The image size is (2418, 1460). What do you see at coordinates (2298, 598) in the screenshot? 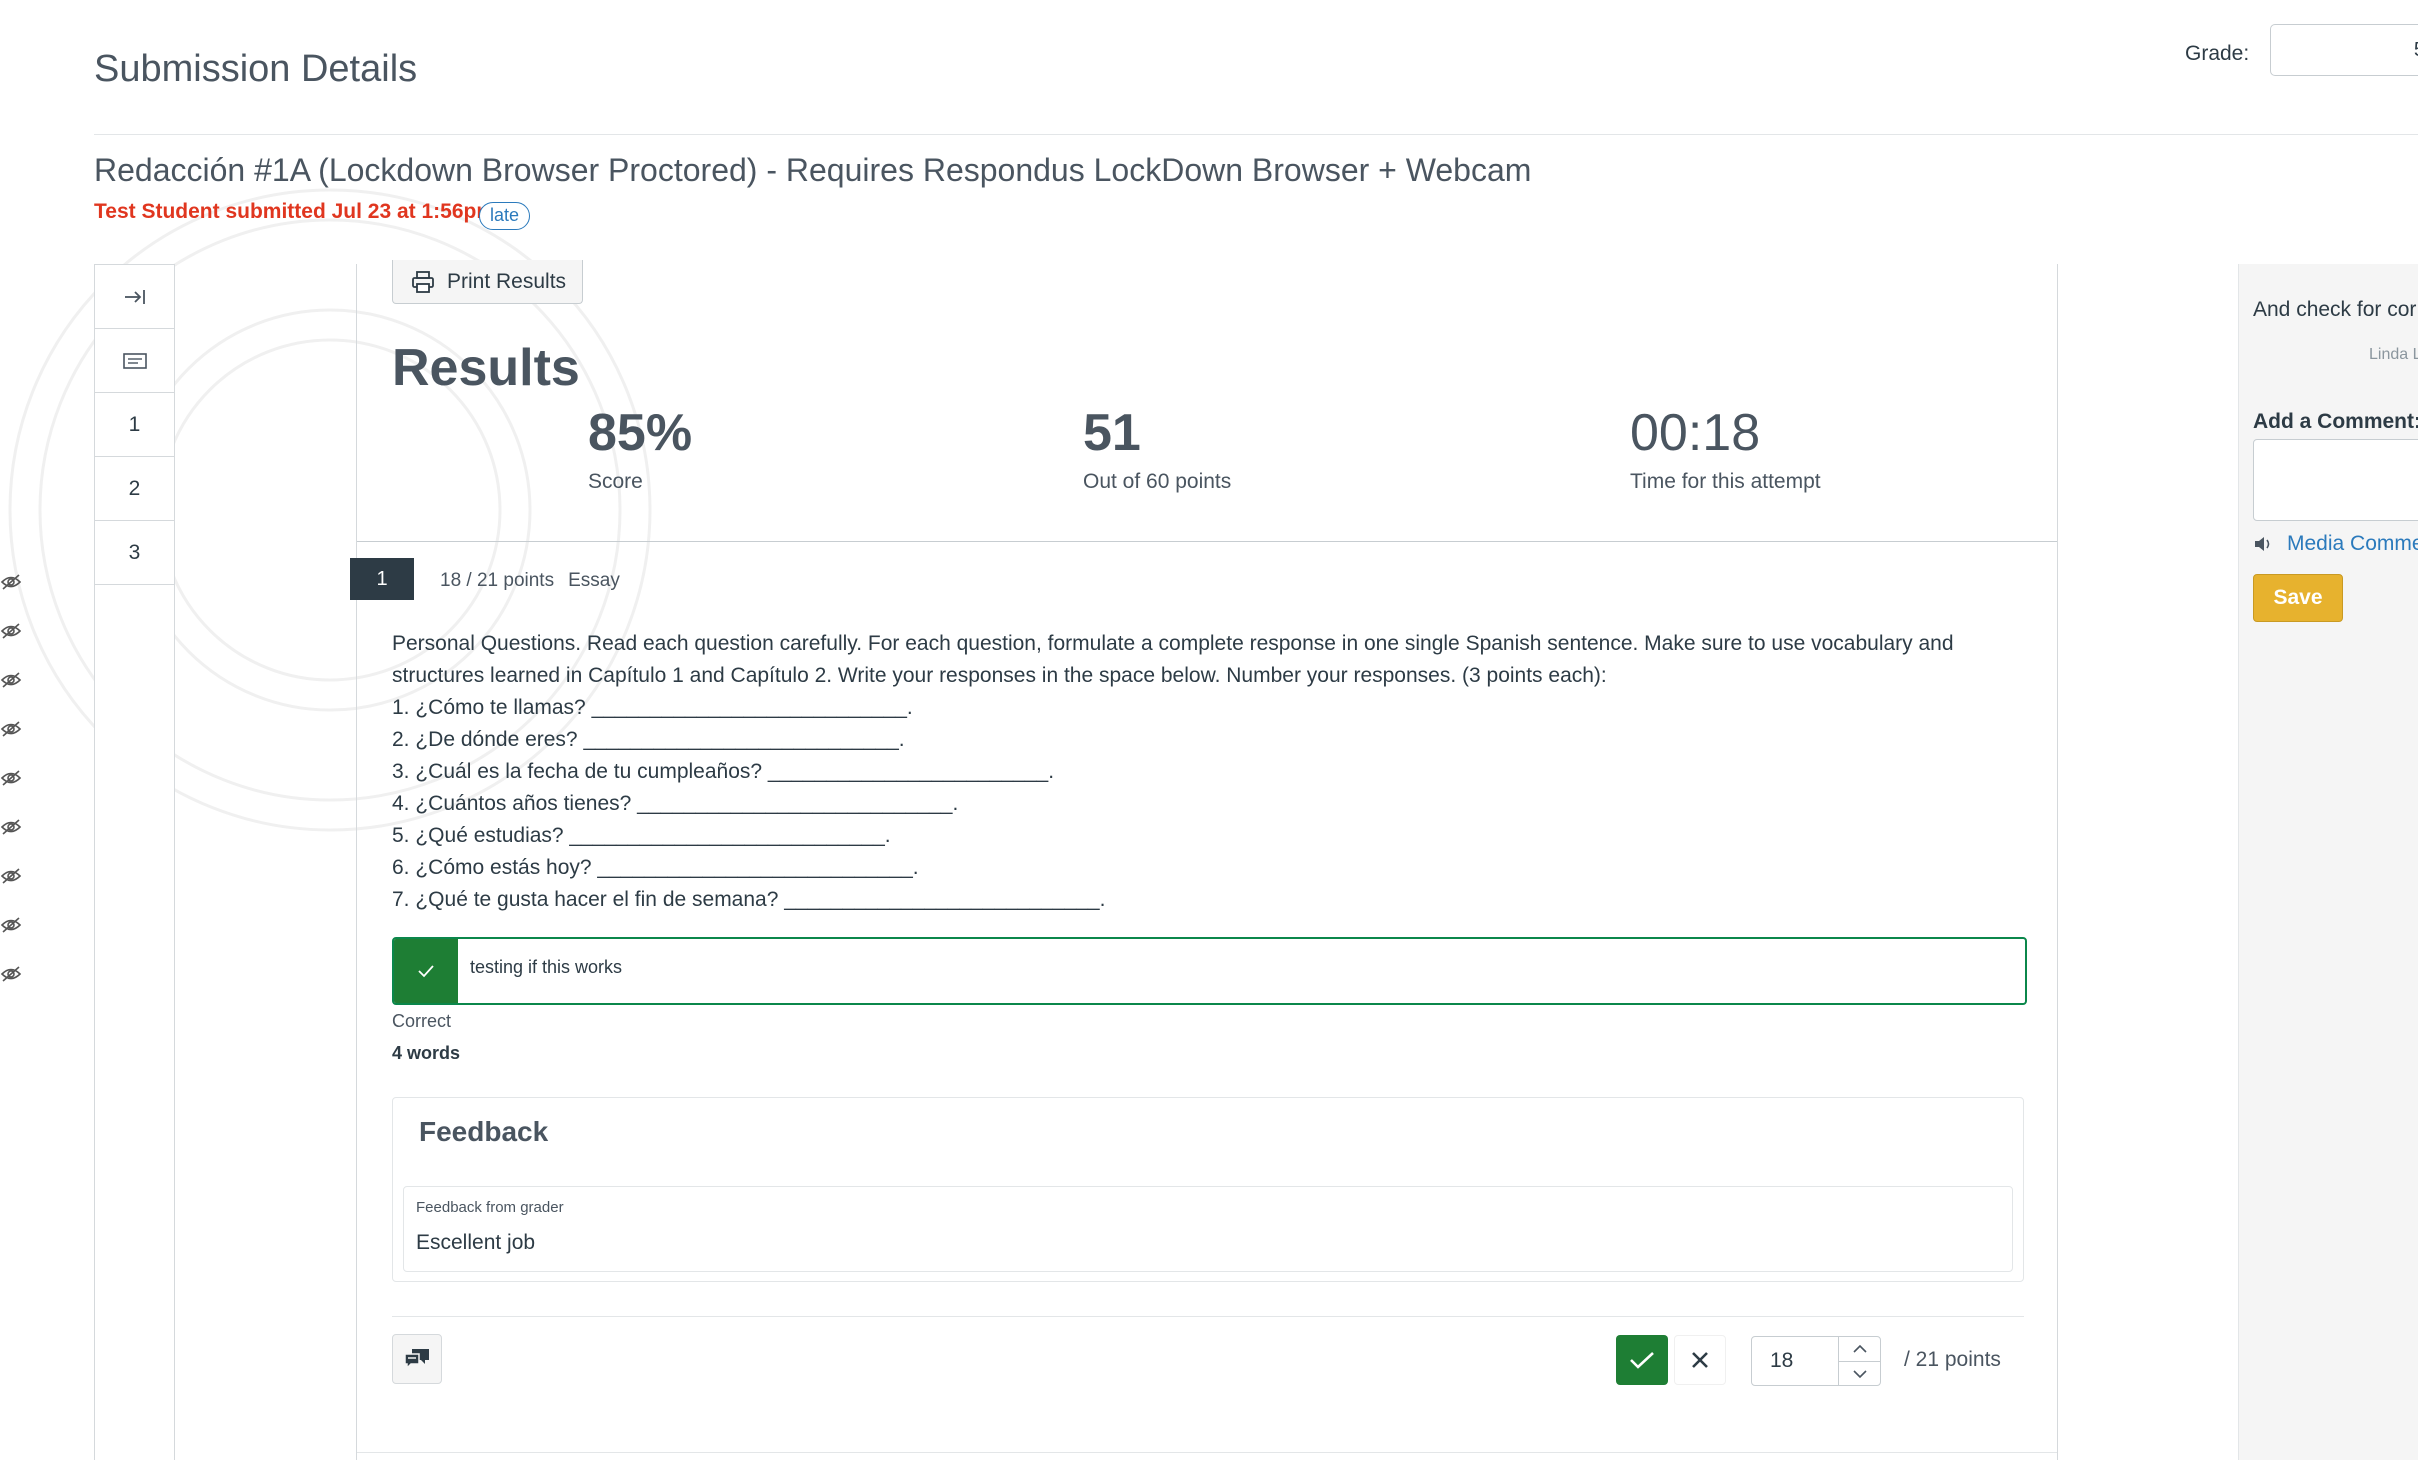
I see `save-button: Save` at bounding box center [2298, 598].